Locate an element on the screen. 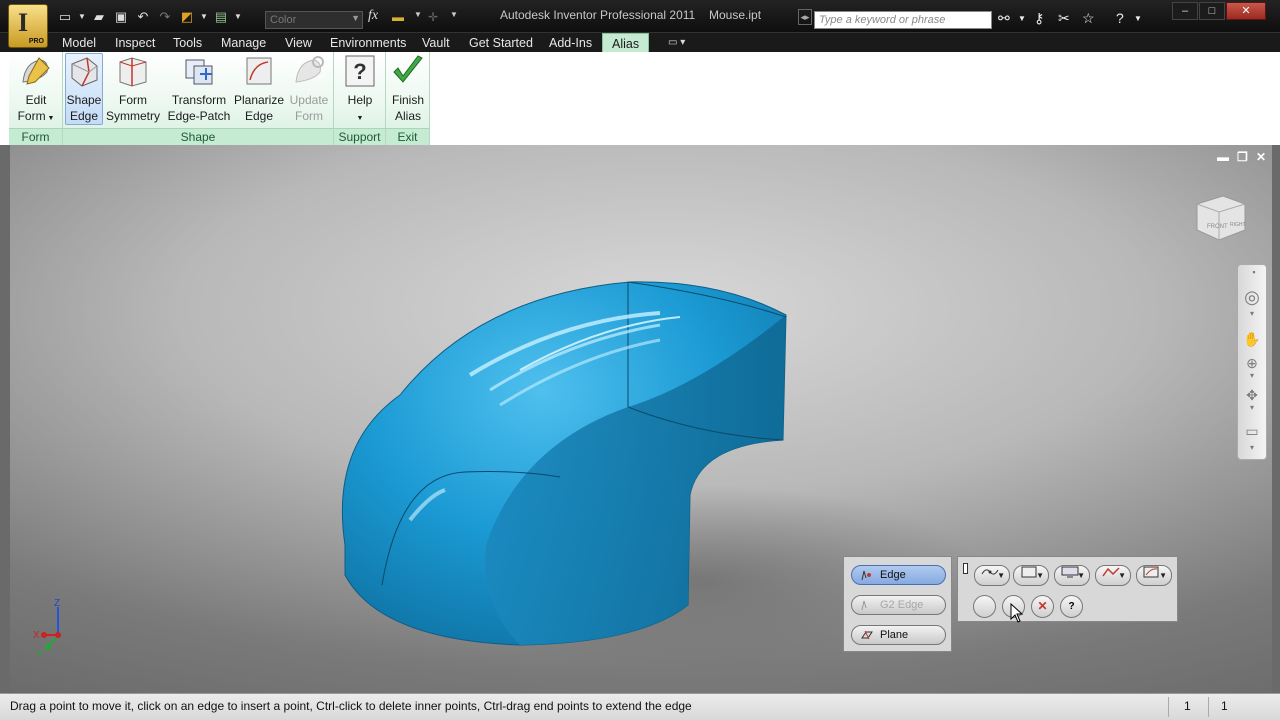 This screenshot has width=1280, height=720. undo-icon: ↶ is located at coordinates (143, 17).